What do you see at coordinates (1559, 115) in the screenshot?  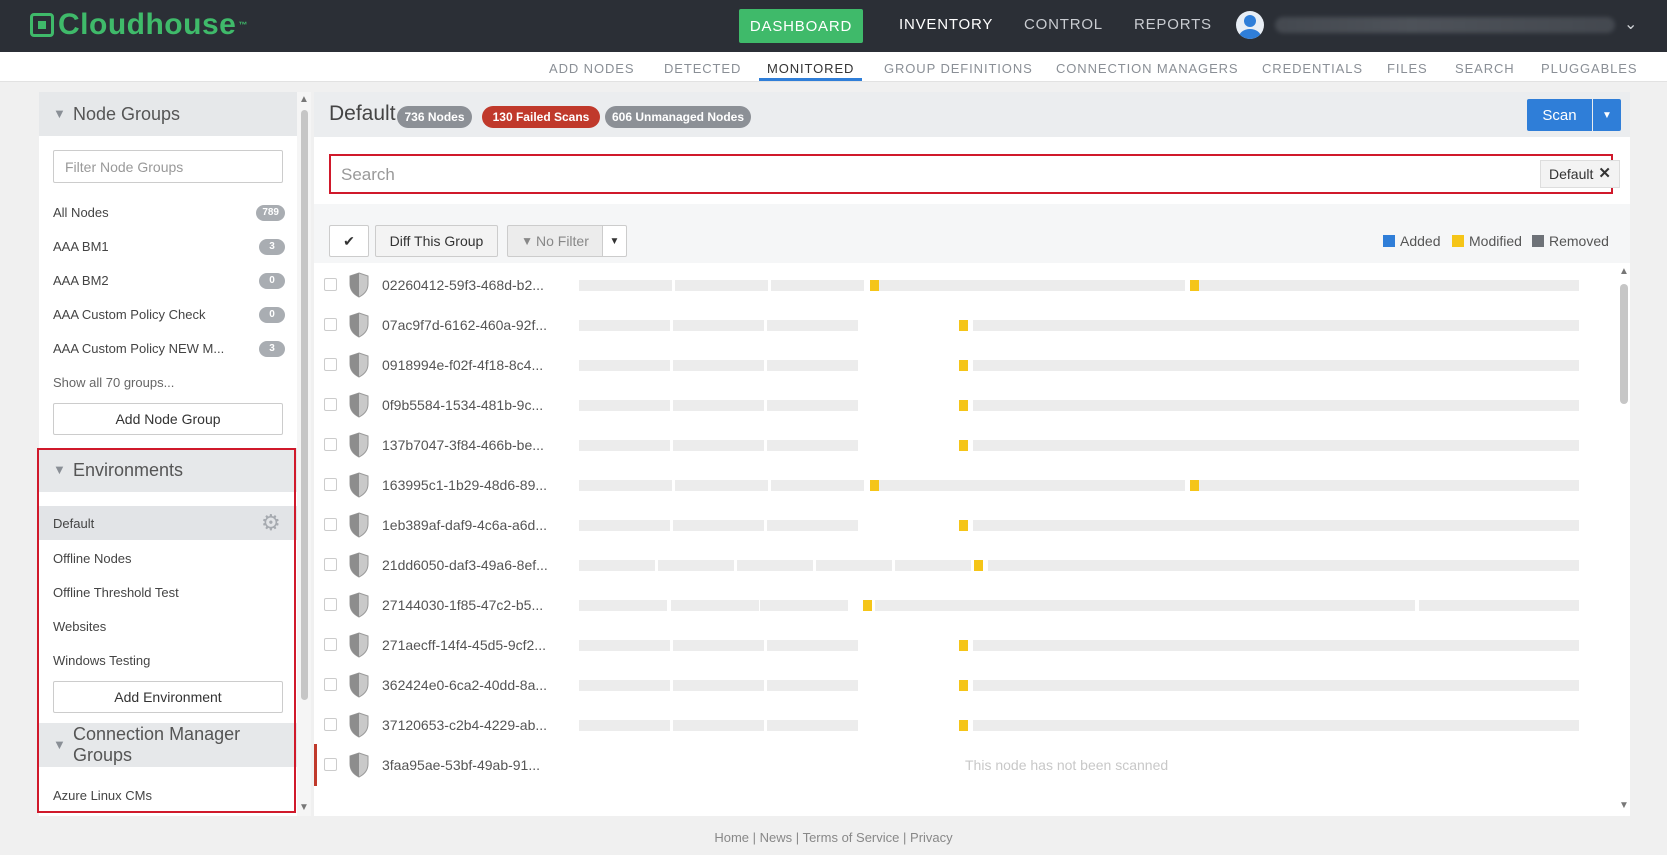 I see `scan-button: Scan` at bounding box center [1559, 115].